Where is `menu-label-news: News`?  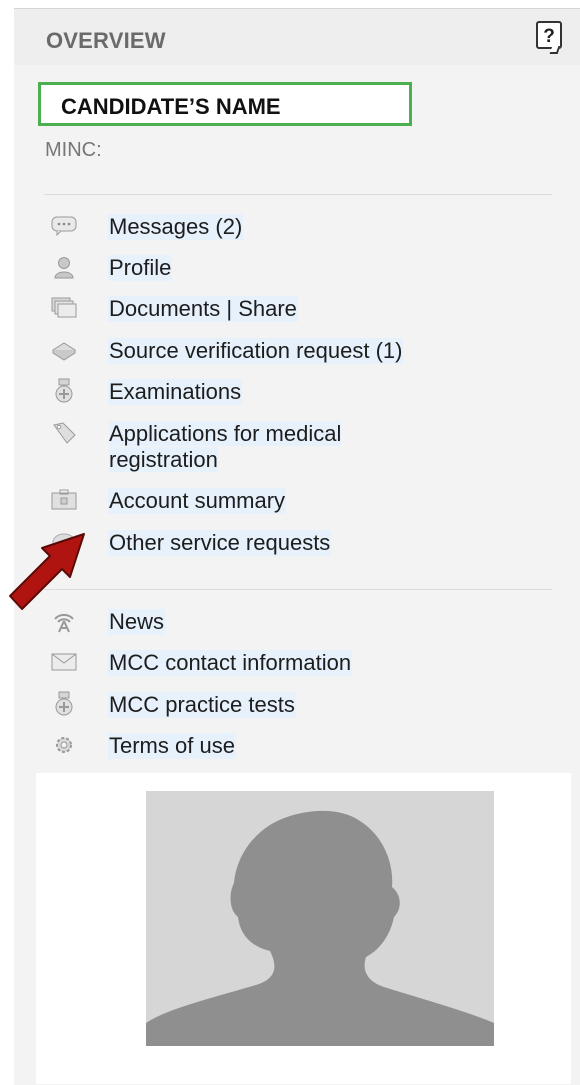 menu-label-news: News is located at coordinates (137, 622).